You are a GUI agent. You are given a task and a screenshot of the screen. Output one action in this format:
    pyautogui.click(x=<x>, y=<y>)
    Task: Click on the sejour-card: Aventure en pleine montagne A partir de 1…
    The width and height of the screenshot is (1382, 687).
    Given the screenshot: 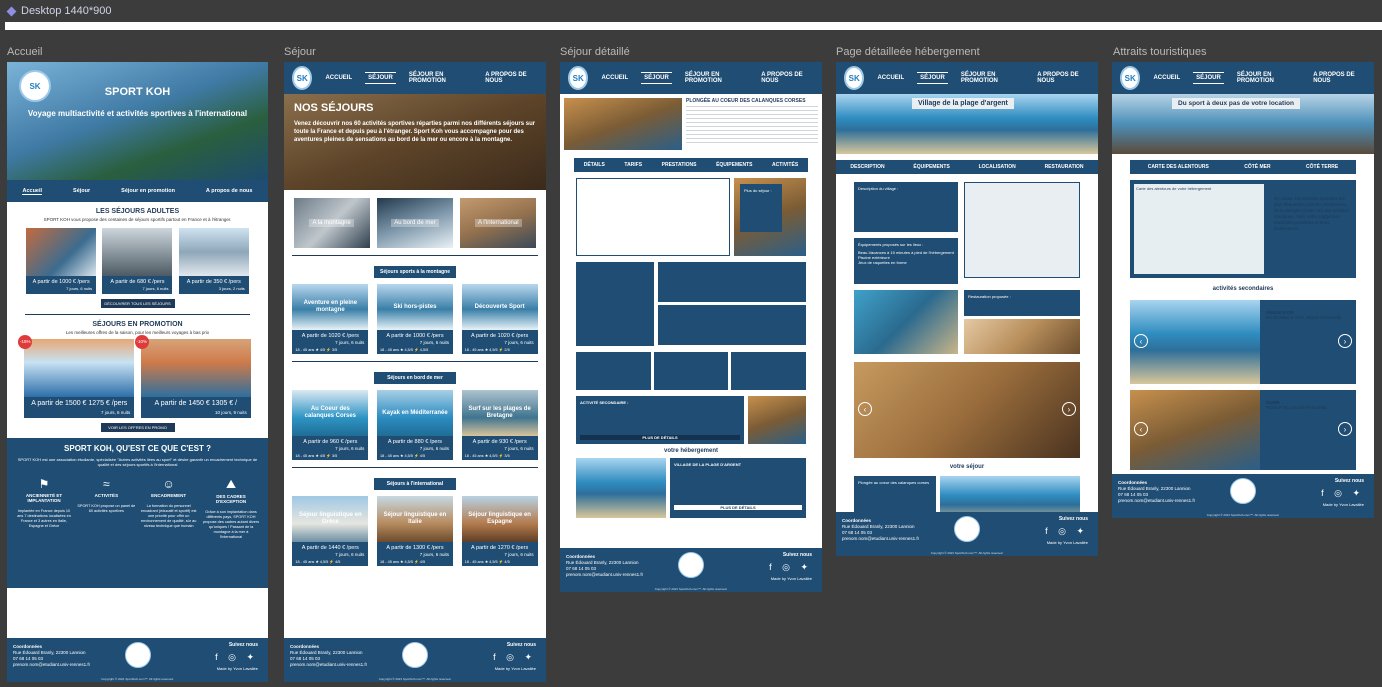 What is the action you would take?
    pyautogui.click(x=330, y=319)
    